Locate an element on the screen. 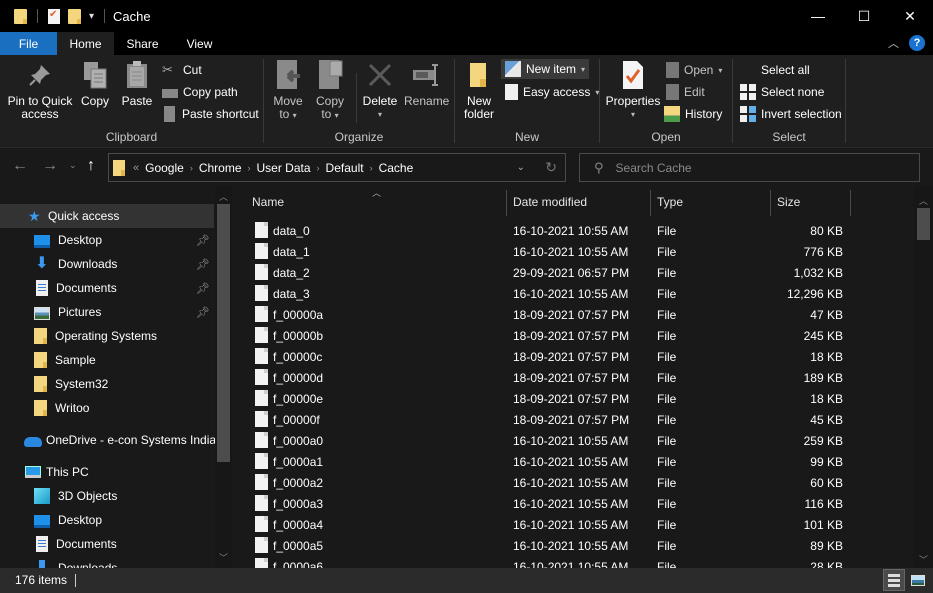 The image size is (933, 593). file-row: data_3 16-10-2021 10:55 AM File 12,296 KB is located at coordinates (572, 293).